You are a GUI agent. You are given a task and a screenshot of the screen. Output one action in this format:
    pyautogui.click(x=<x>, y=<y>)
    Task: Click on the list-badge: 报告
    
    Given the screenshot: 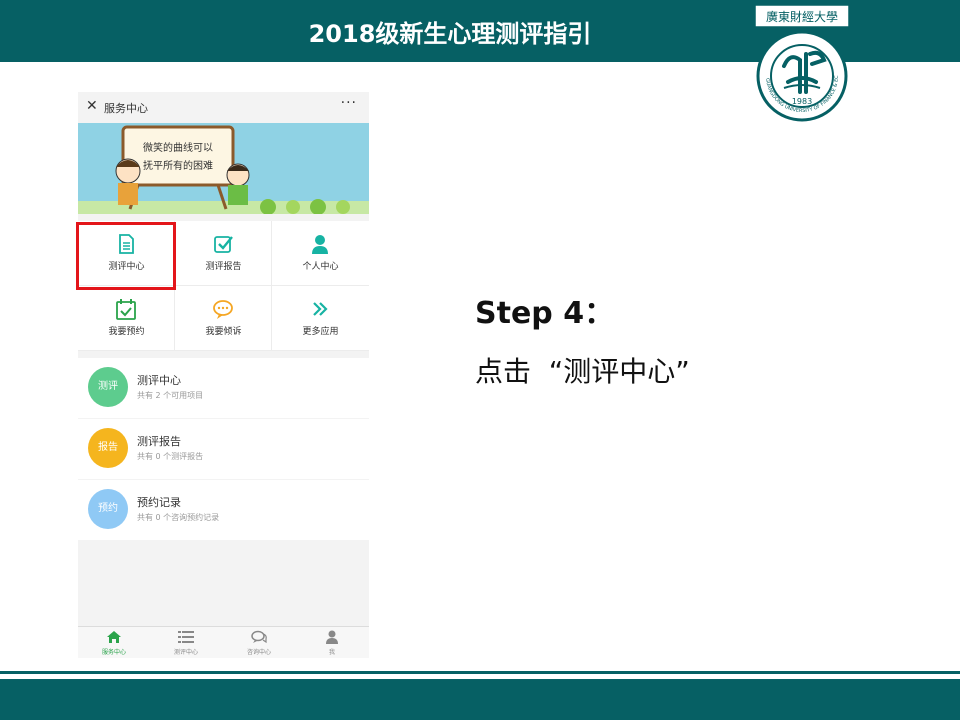 What is the action you would take?
    pyautogui.click(x=108, y=448)
    